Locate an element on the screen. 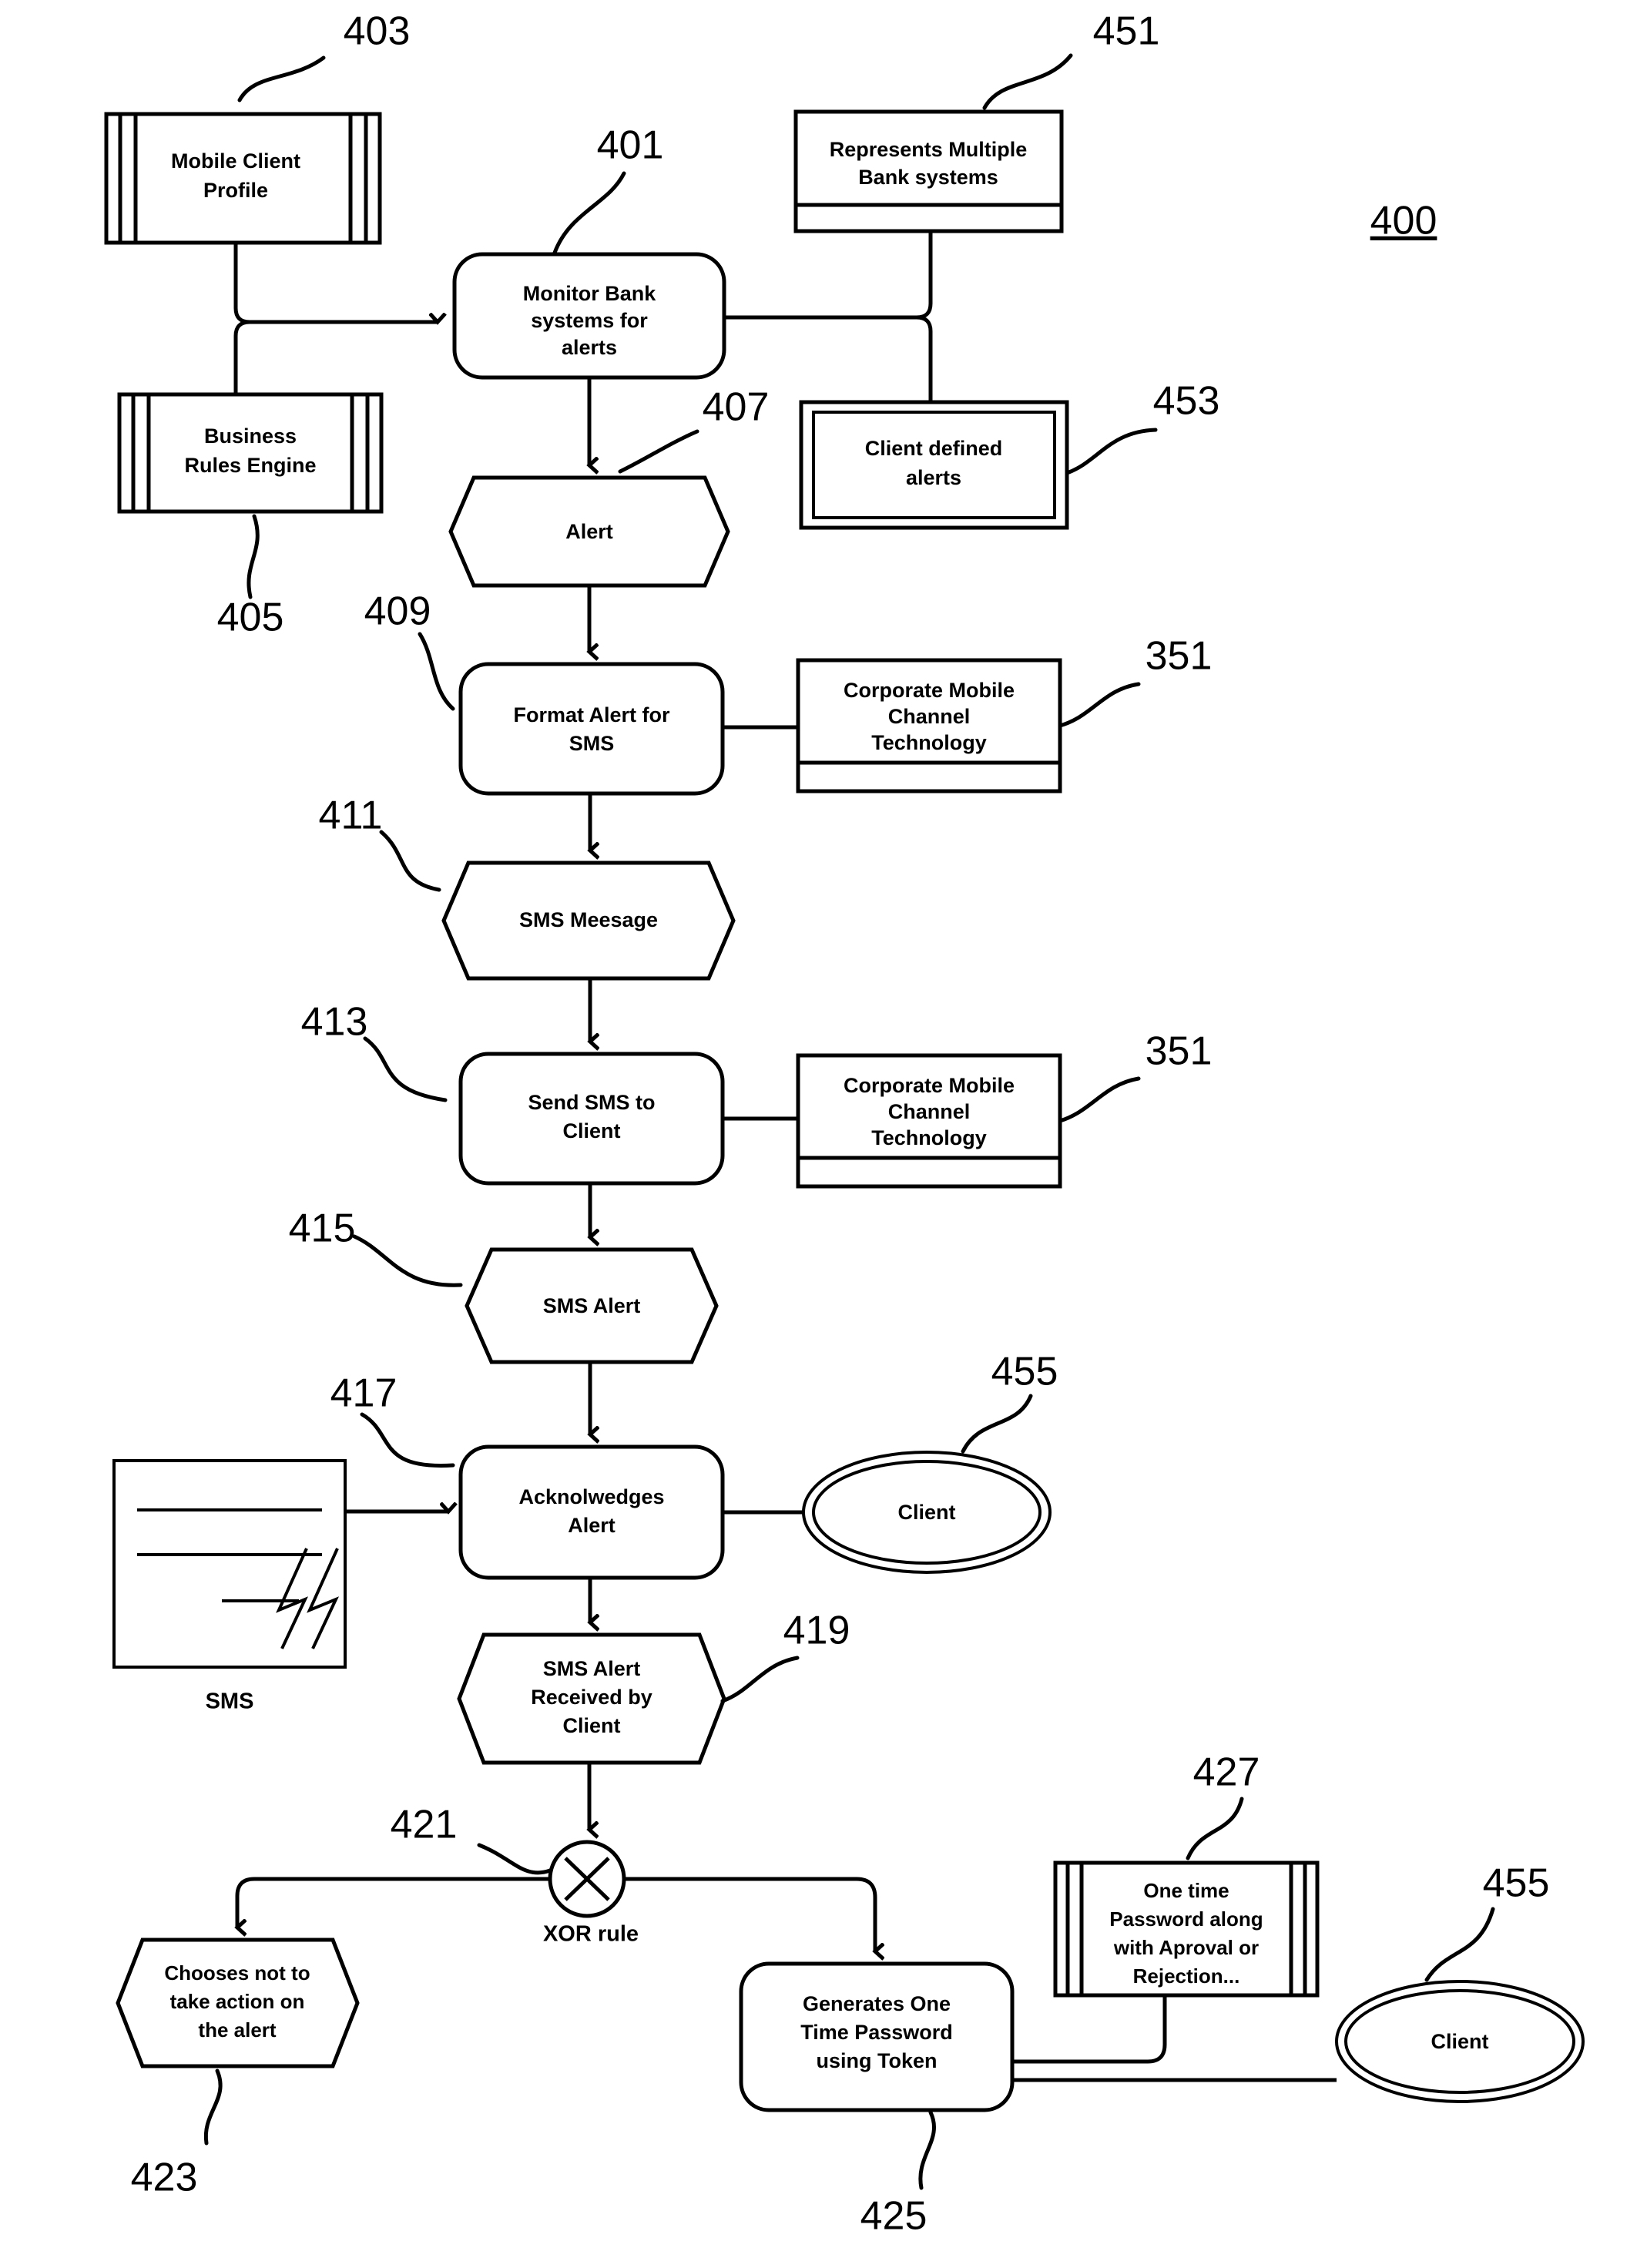 This screenshot has width=1647, height=2268. ref-number-427: 427 is located at coordinates (1226, 1772).